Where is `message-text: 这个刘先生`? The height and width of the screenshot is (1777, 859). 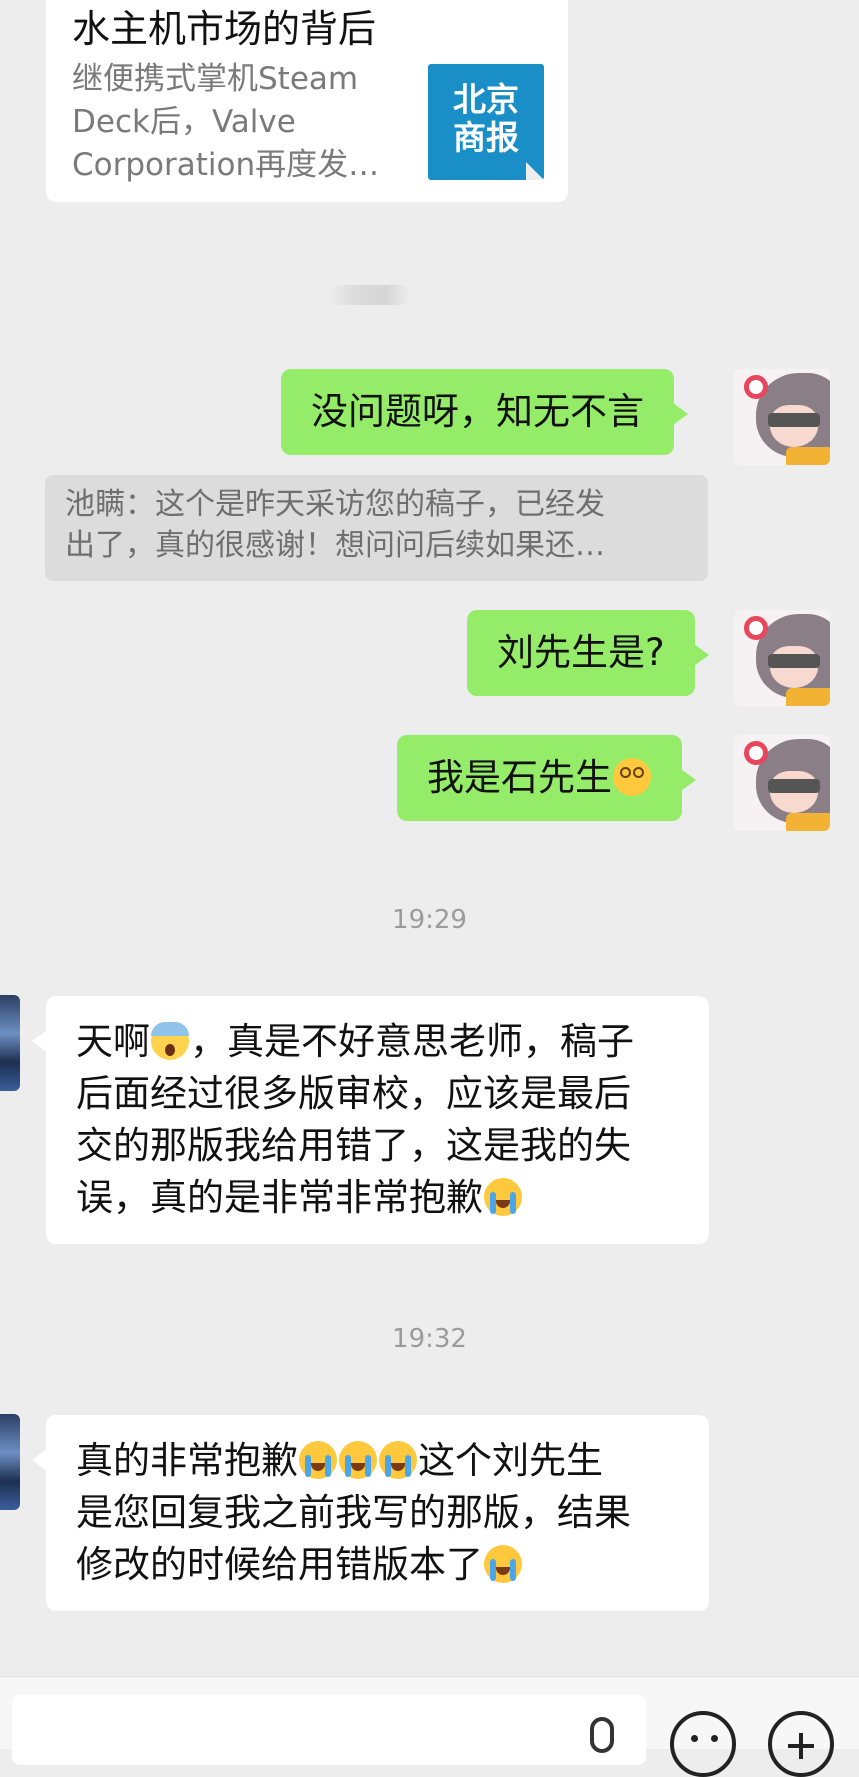
message-text: 这个刘先生 is located at coordinates (510, 1460).